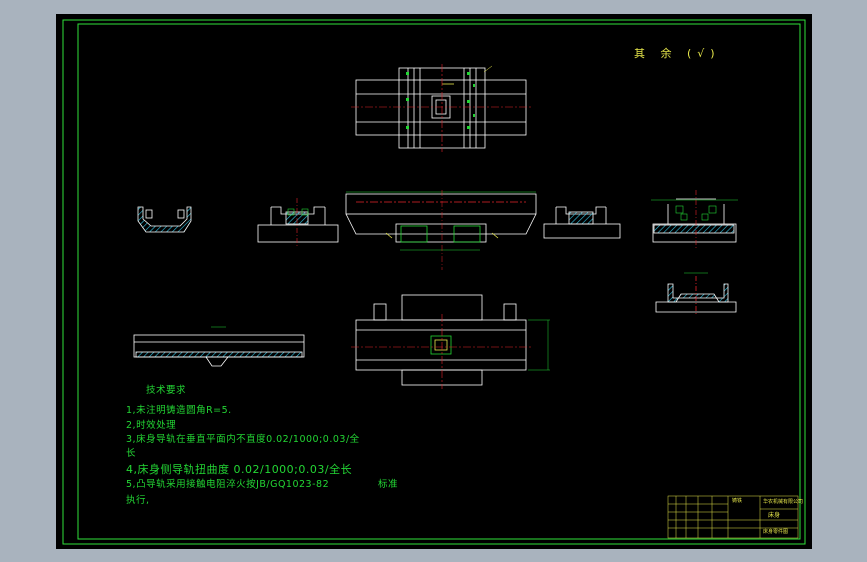 Image resolution: width=867 pixels, height=562 pixels. What do you see at coordinates (131, 453) in the screenshot?
I see `note-3-cont: 长` at bounding box center [131, 453].